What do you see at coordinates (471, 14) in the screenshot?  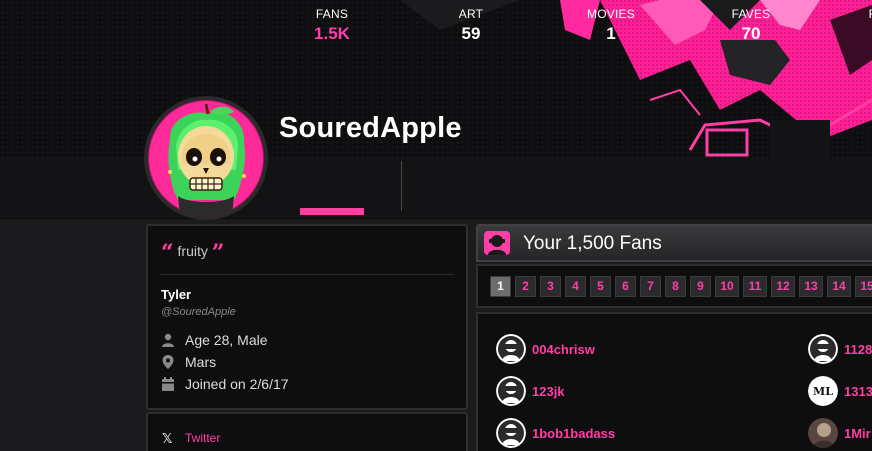 I see `stat-label: ART` at bounding box center [471, 14].